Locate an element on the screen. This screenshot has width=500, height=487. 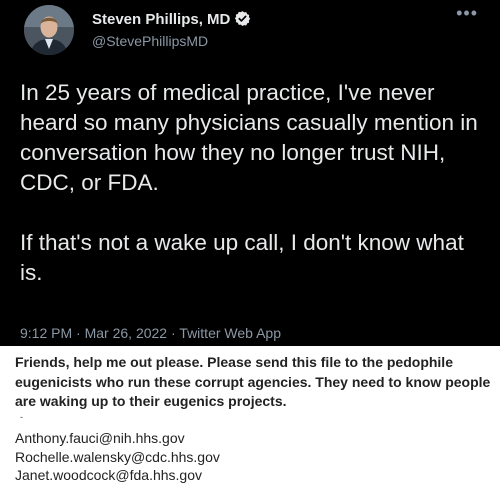
avatar-portrait is located at coordinates (49, 30).